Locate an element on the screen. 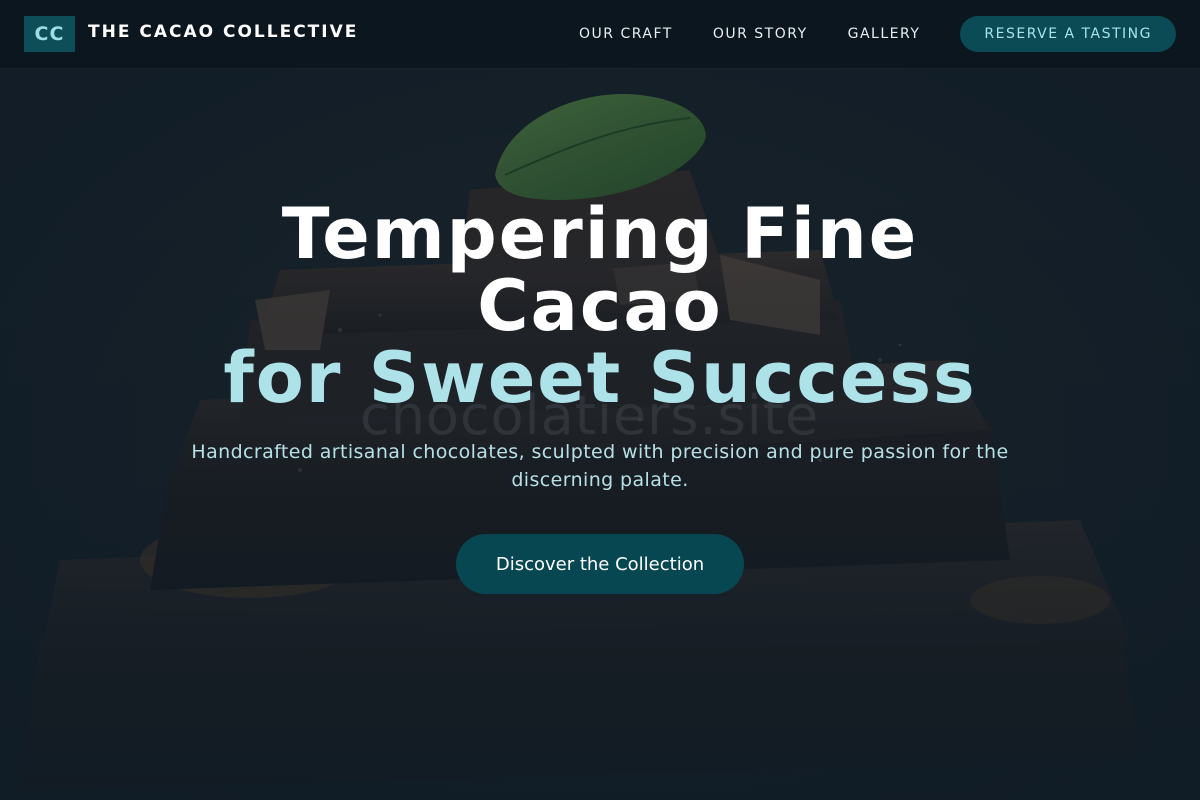  brand-name: THE CACAO COLLECTIVE is located at coordinates (223, 32).